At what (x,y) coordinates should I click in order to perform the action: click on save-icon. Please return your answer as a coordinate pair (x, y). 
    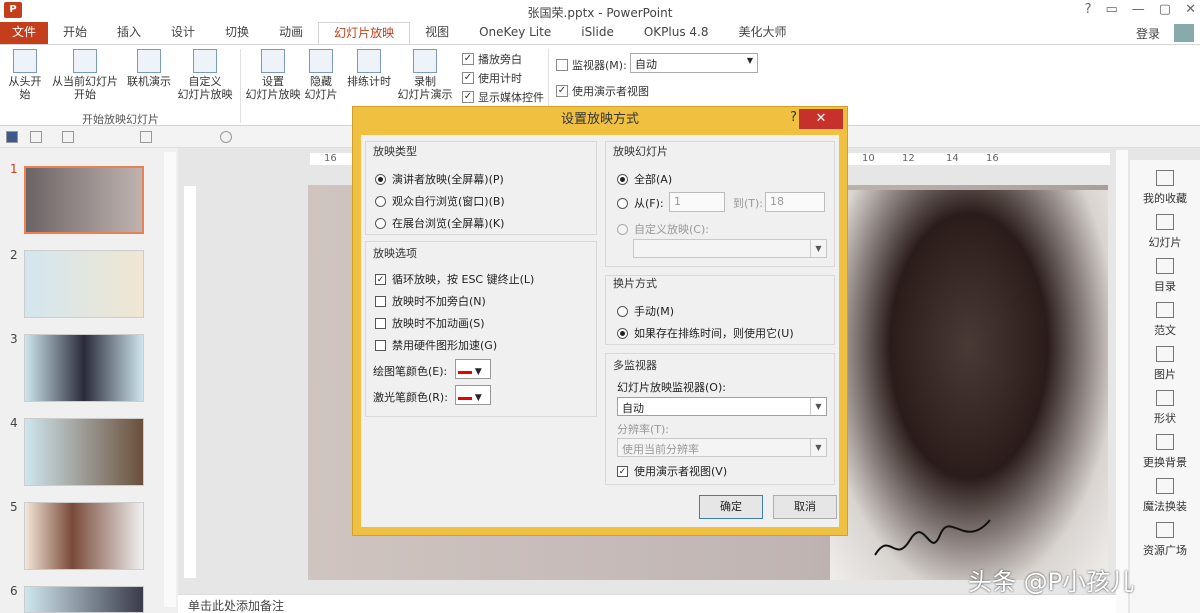
    Looking at the image, I should click on (12, 137).